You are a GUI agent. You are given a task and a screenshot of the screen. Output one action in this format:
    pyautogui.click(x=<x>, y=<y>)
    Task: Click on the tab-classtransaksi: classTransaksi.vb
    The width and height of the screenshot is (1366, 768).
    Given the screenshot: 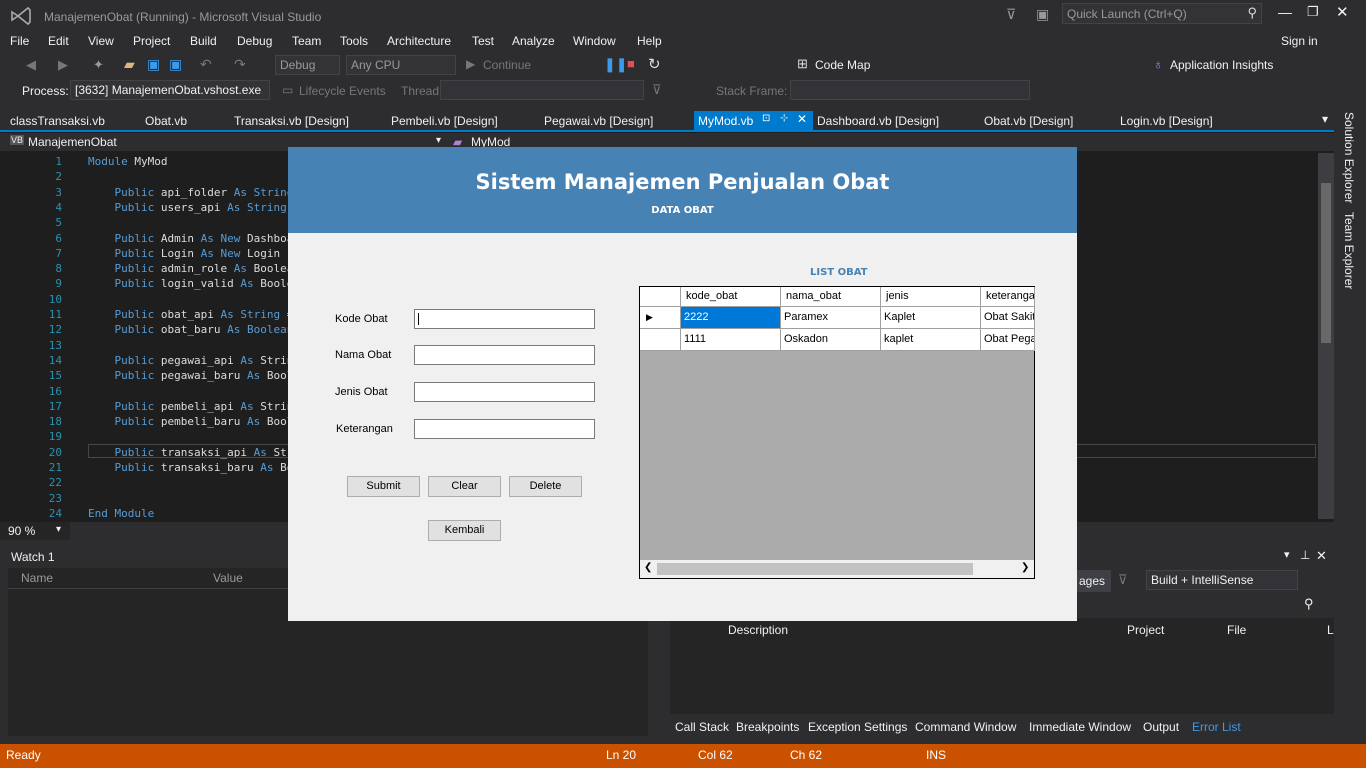 What is the action you would take?
    pyautogui.click(x=57, y=121)
    